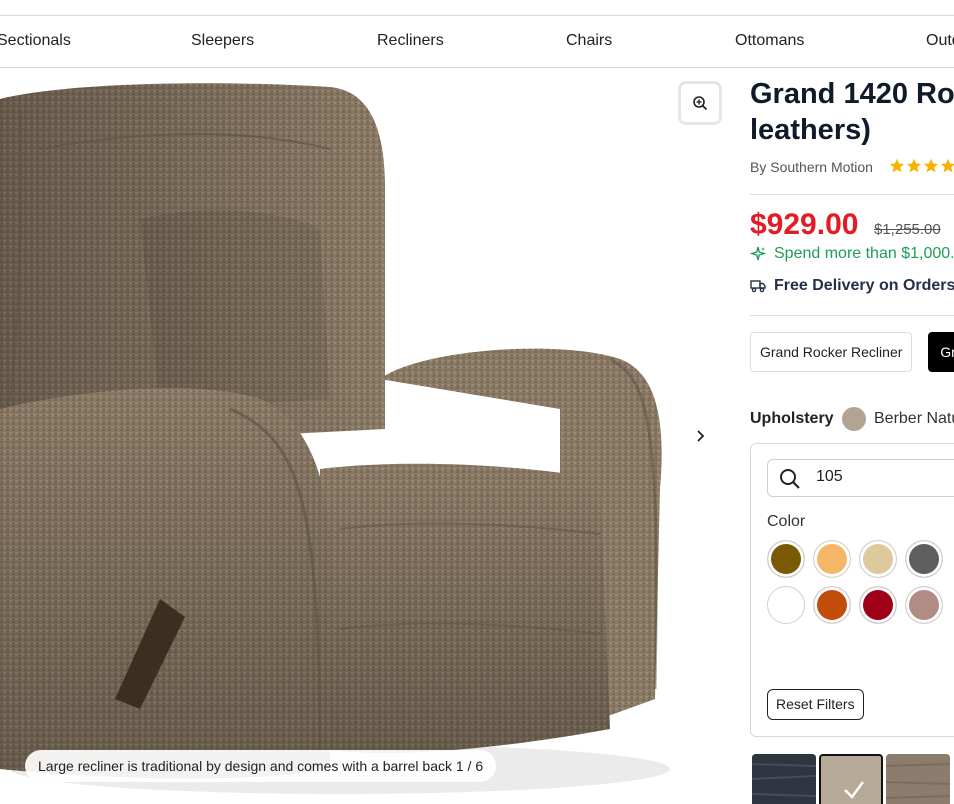 This screenshot has width=954, height=804. I want to click on reset-filters-button: Reset Filters, so click(815, 704).